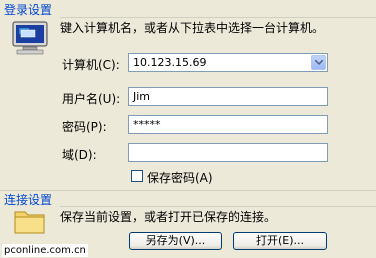 This screenshot has width=376, height=258. I want to click on connection-settings-divider, so click(218, 206).